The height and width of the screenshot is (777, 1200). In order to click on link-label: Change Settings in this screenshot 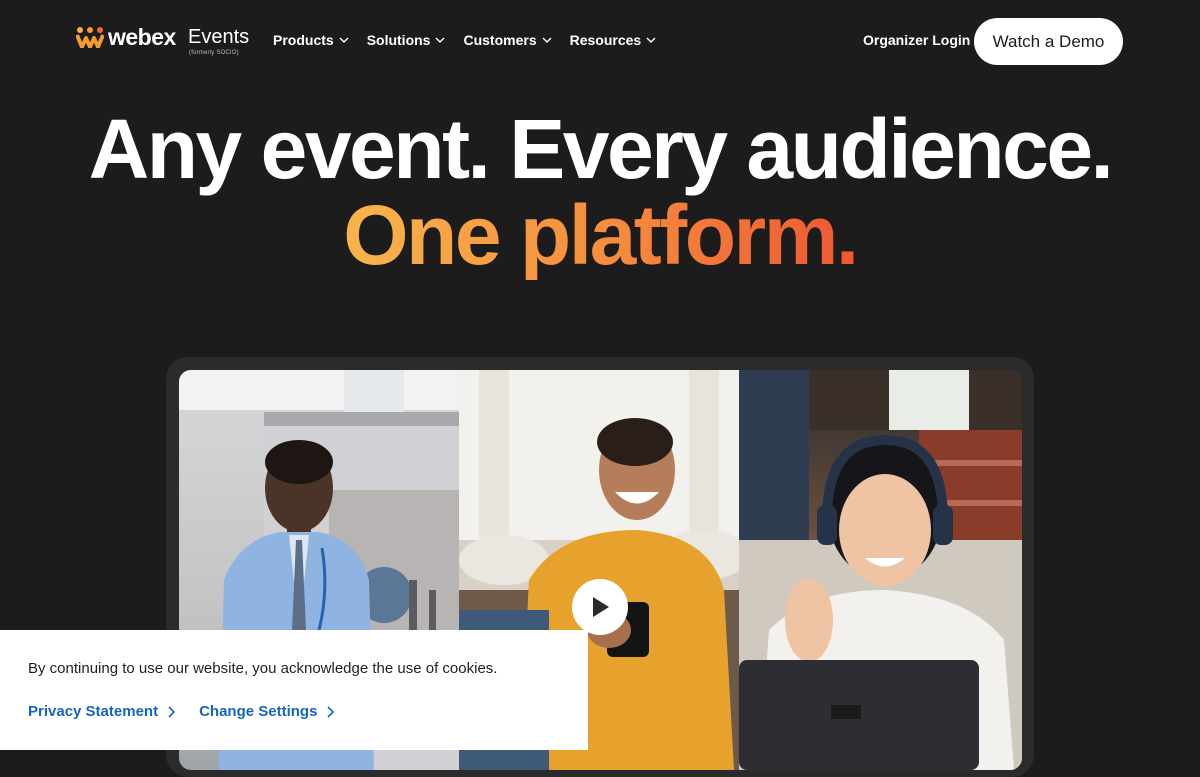, I will do `click(258, 711)`.